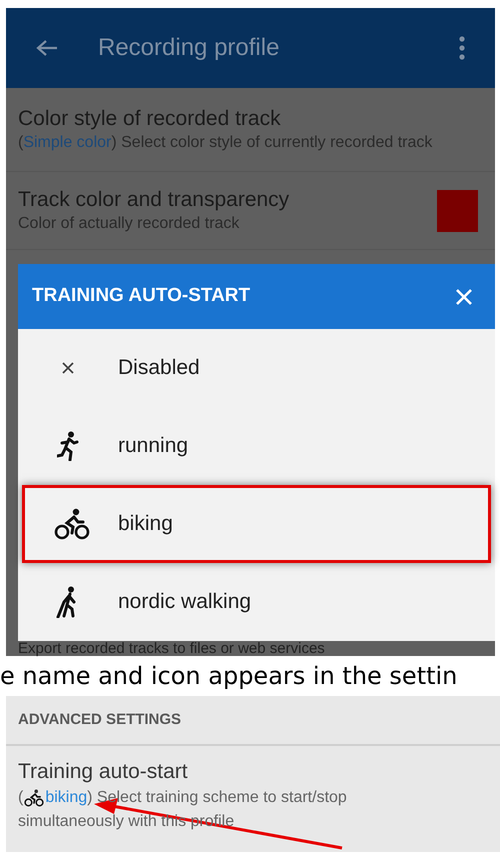 This screenshot has width=500, height=854. What do you see at coordinates (457, 211) in the screenshot?
I see `color-swatch` at bounding box center [457, 211].